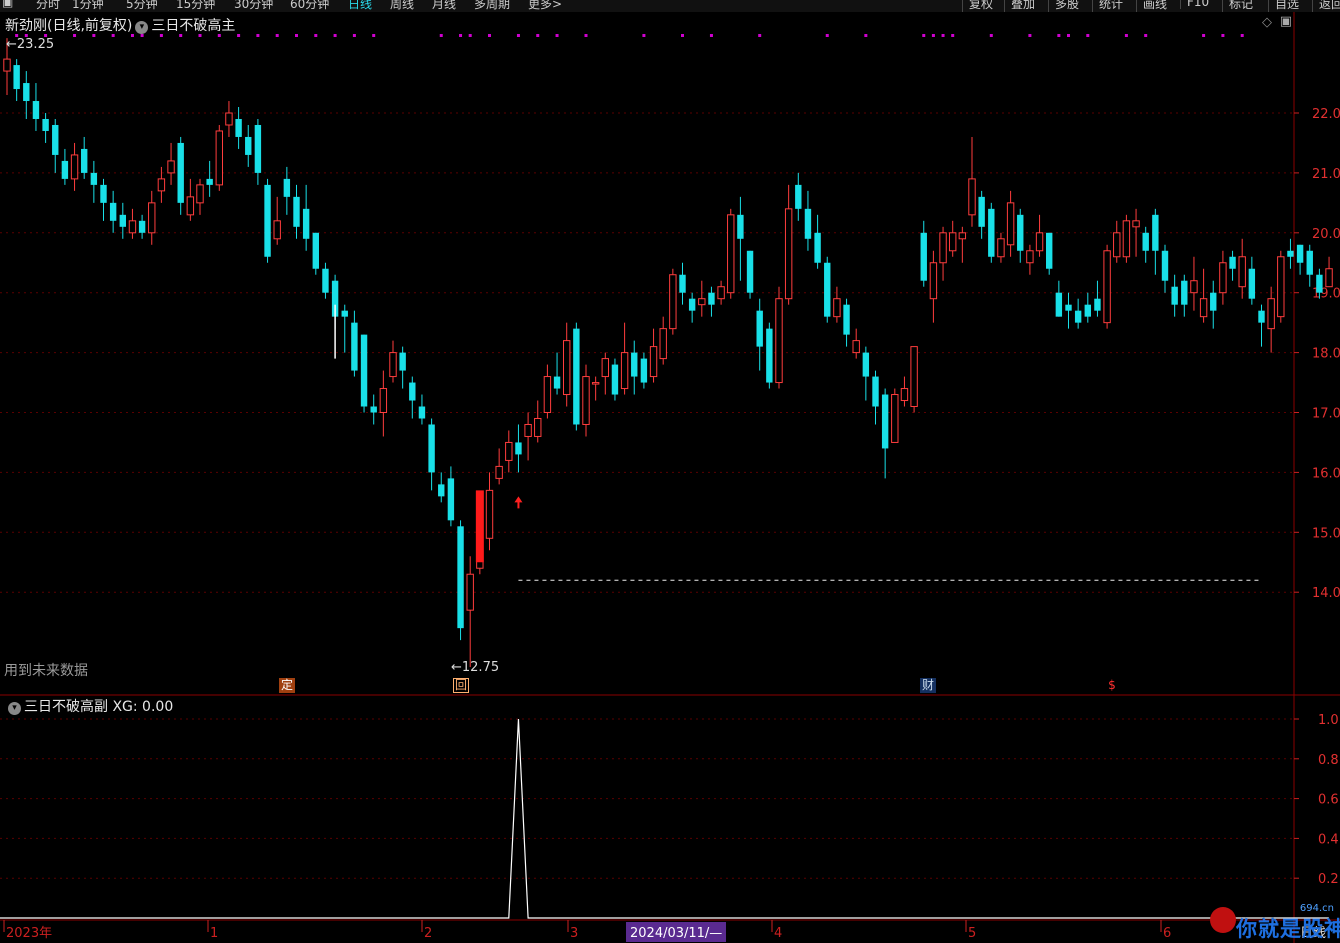 Image resolution: width=1340 pixels, height=943 pixels. What do you see at coordinates (1167, 933) in the screenshot?
I see `time-tick-label: 6` at bounding box center [1167, 933].